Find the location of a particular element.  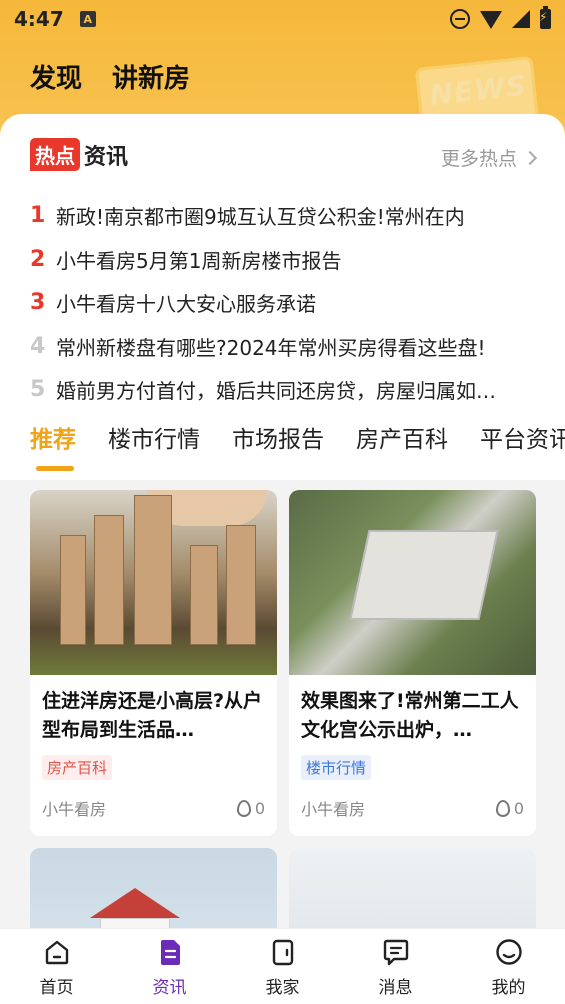

nav-label: 首页 is located at coordinates (56, 988).